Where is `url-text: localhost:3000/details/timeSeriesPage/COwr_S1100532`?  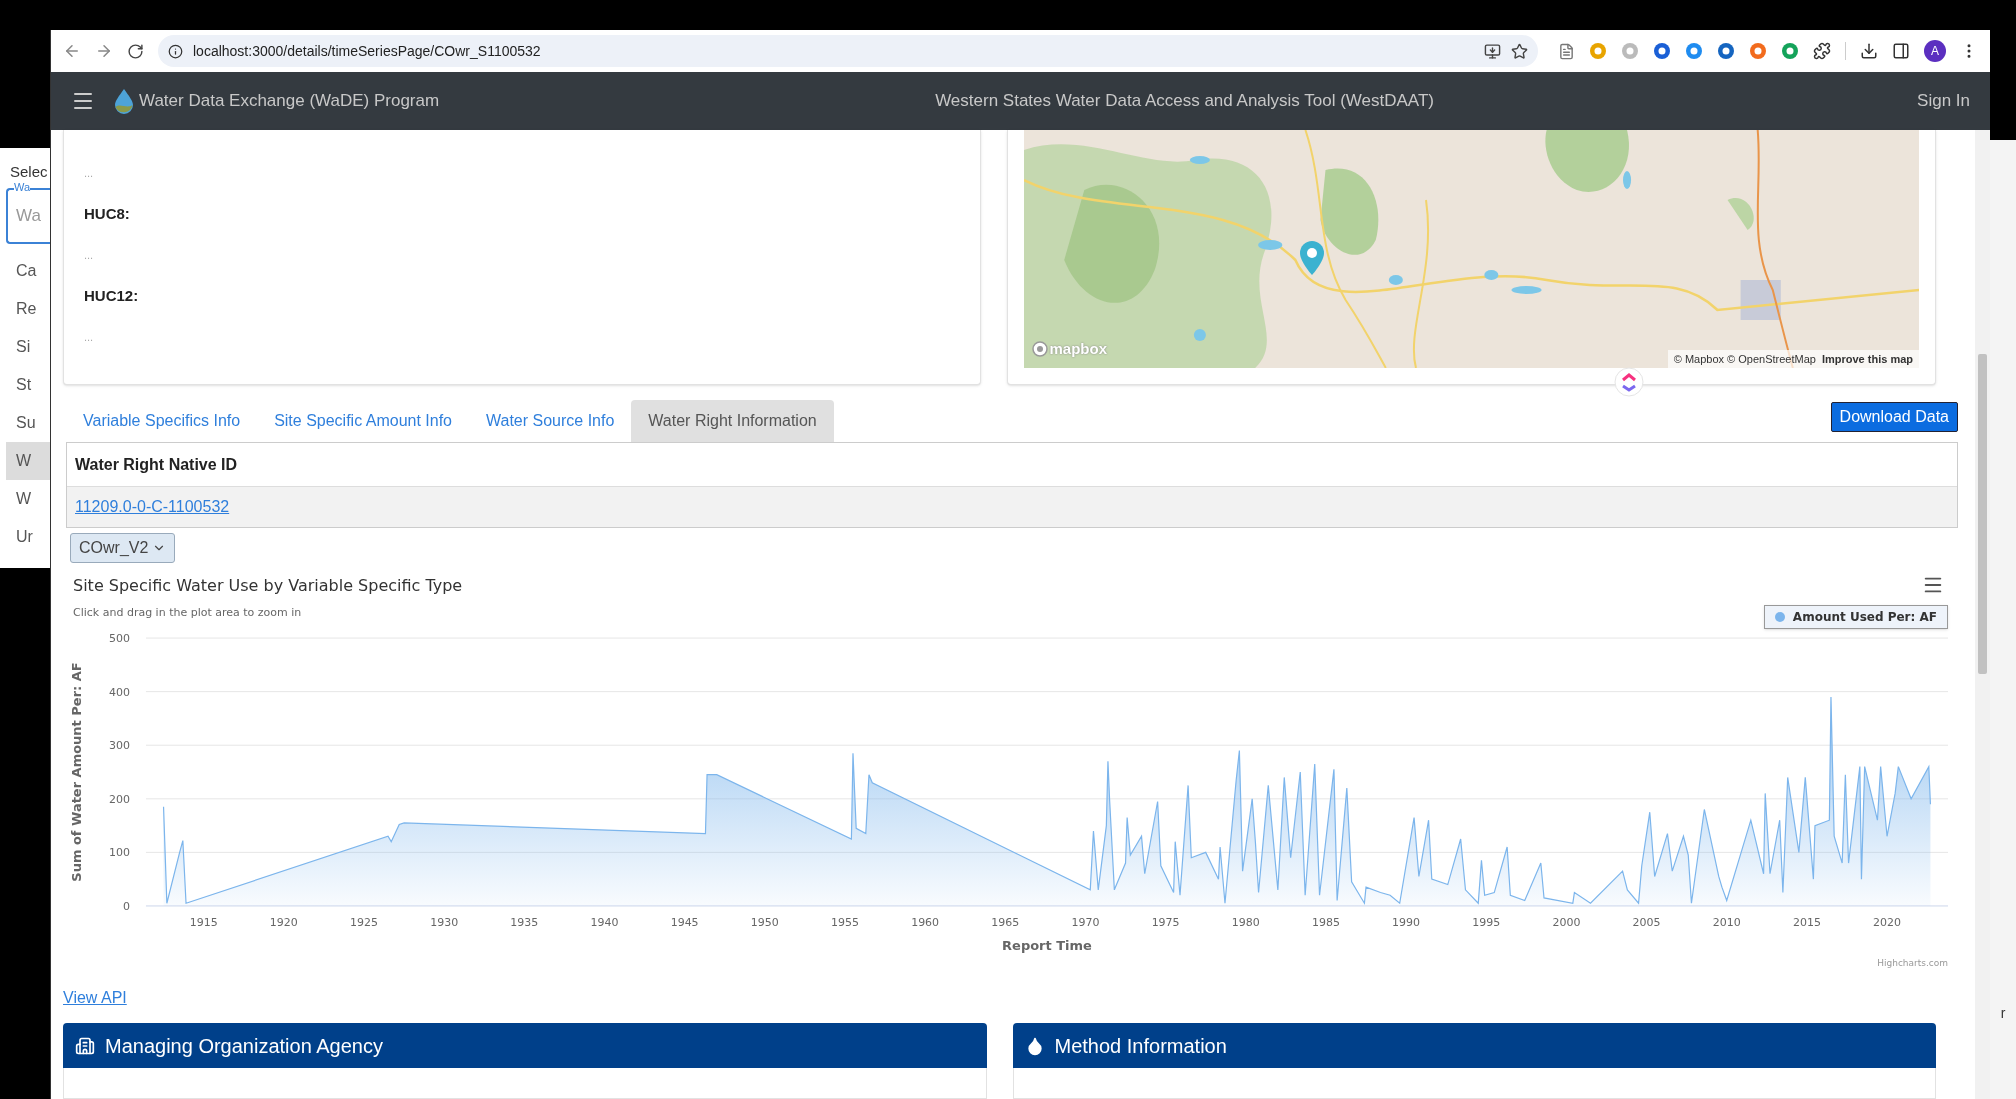 url-text: localhost:3000/details/timeSeriesPage/COwr_S1100532 is located at coordinates (367, 51).